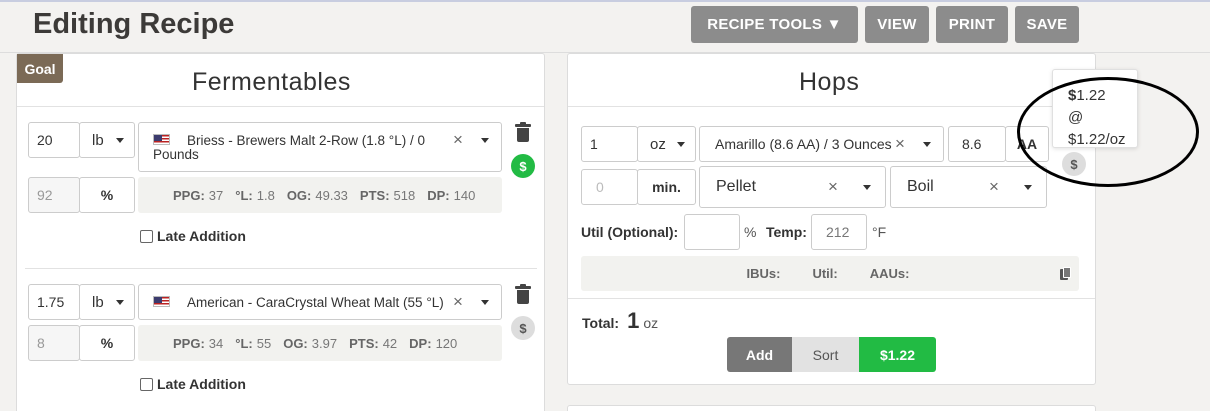 The height and width of the screenshot is (411, 1210). I want to click on temp-label: Temp:, so click(786, 232).